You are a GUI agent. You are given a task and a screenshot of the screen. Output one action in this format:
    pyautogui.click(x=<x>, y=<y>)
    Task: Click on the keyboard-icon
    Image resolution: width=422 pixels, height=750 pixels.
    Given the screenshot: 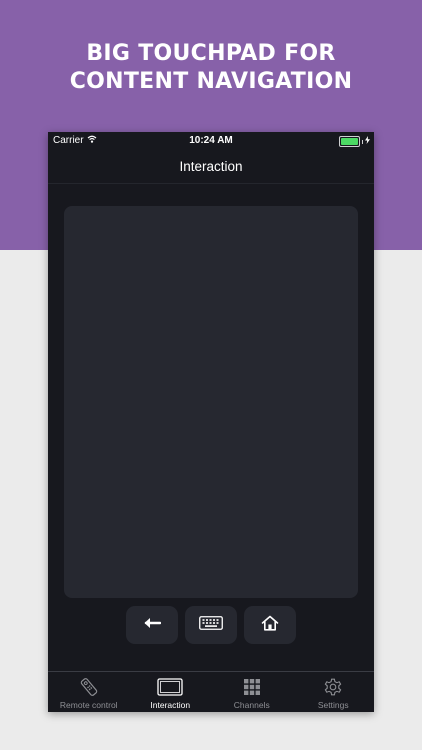 What is the action you would take?
    pyautogui.click(x=211, y=625)
    